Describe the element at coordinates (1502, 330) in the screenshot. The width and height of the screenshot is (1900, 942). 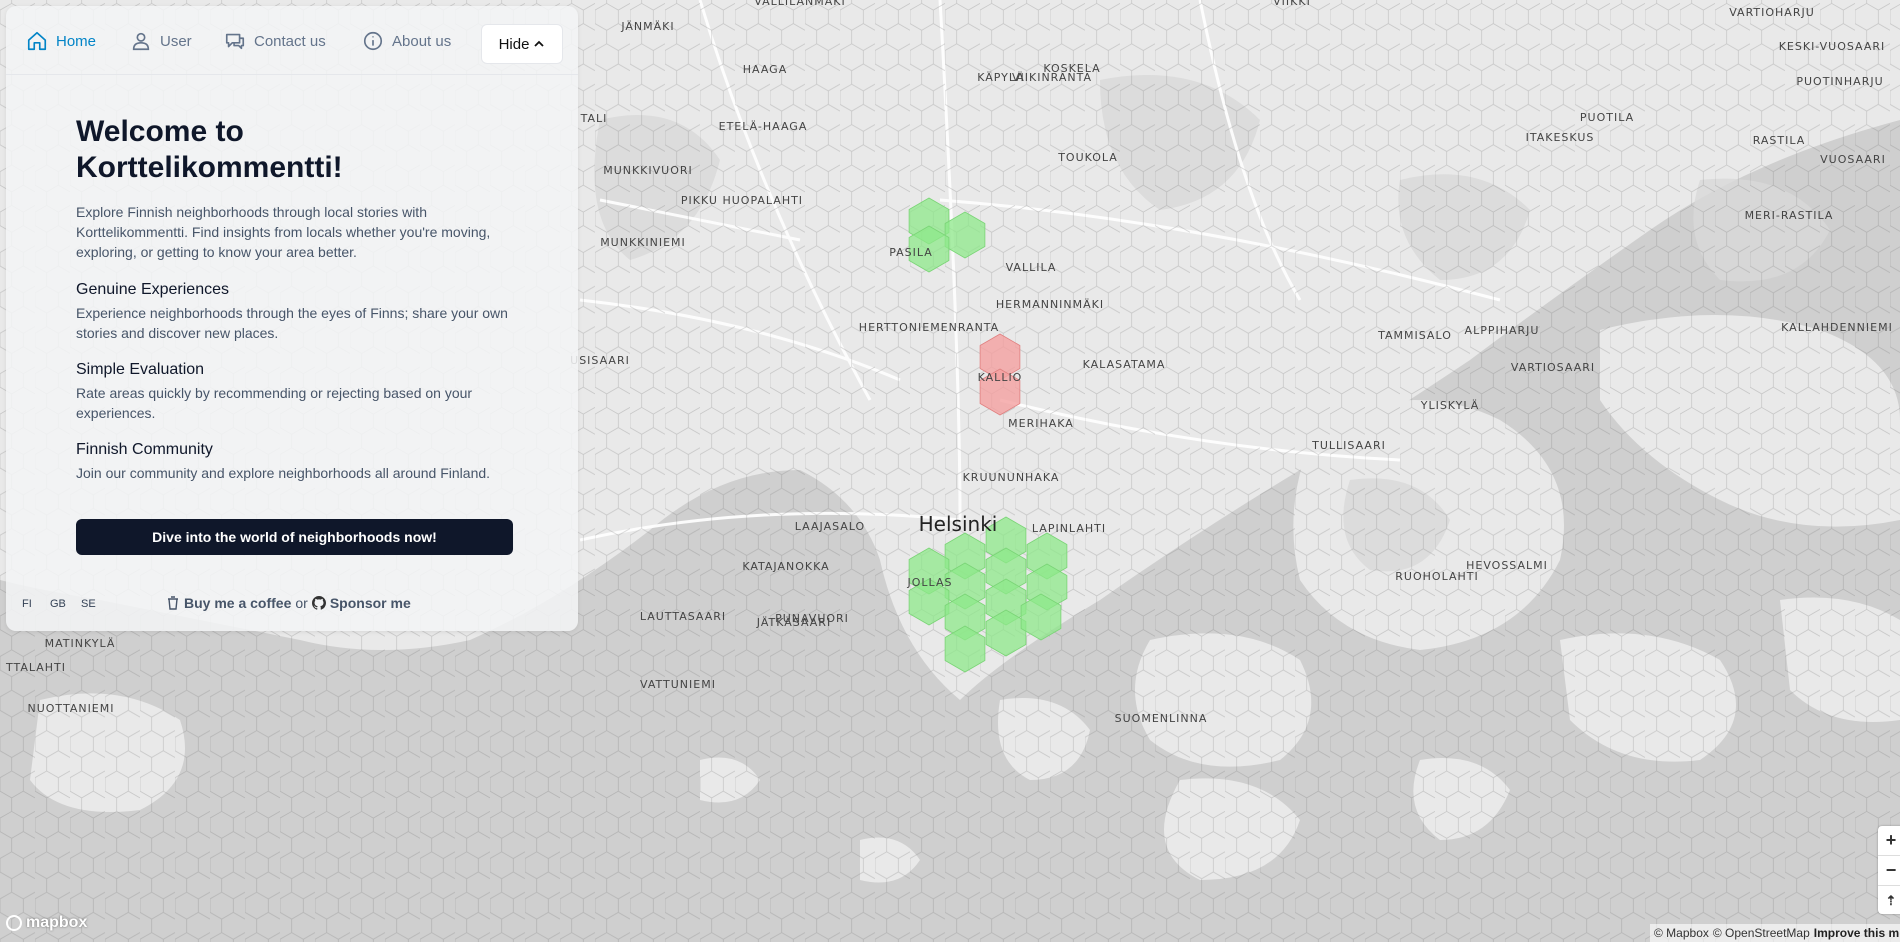
I see `place-label: ALPPIHARJU` at that location.